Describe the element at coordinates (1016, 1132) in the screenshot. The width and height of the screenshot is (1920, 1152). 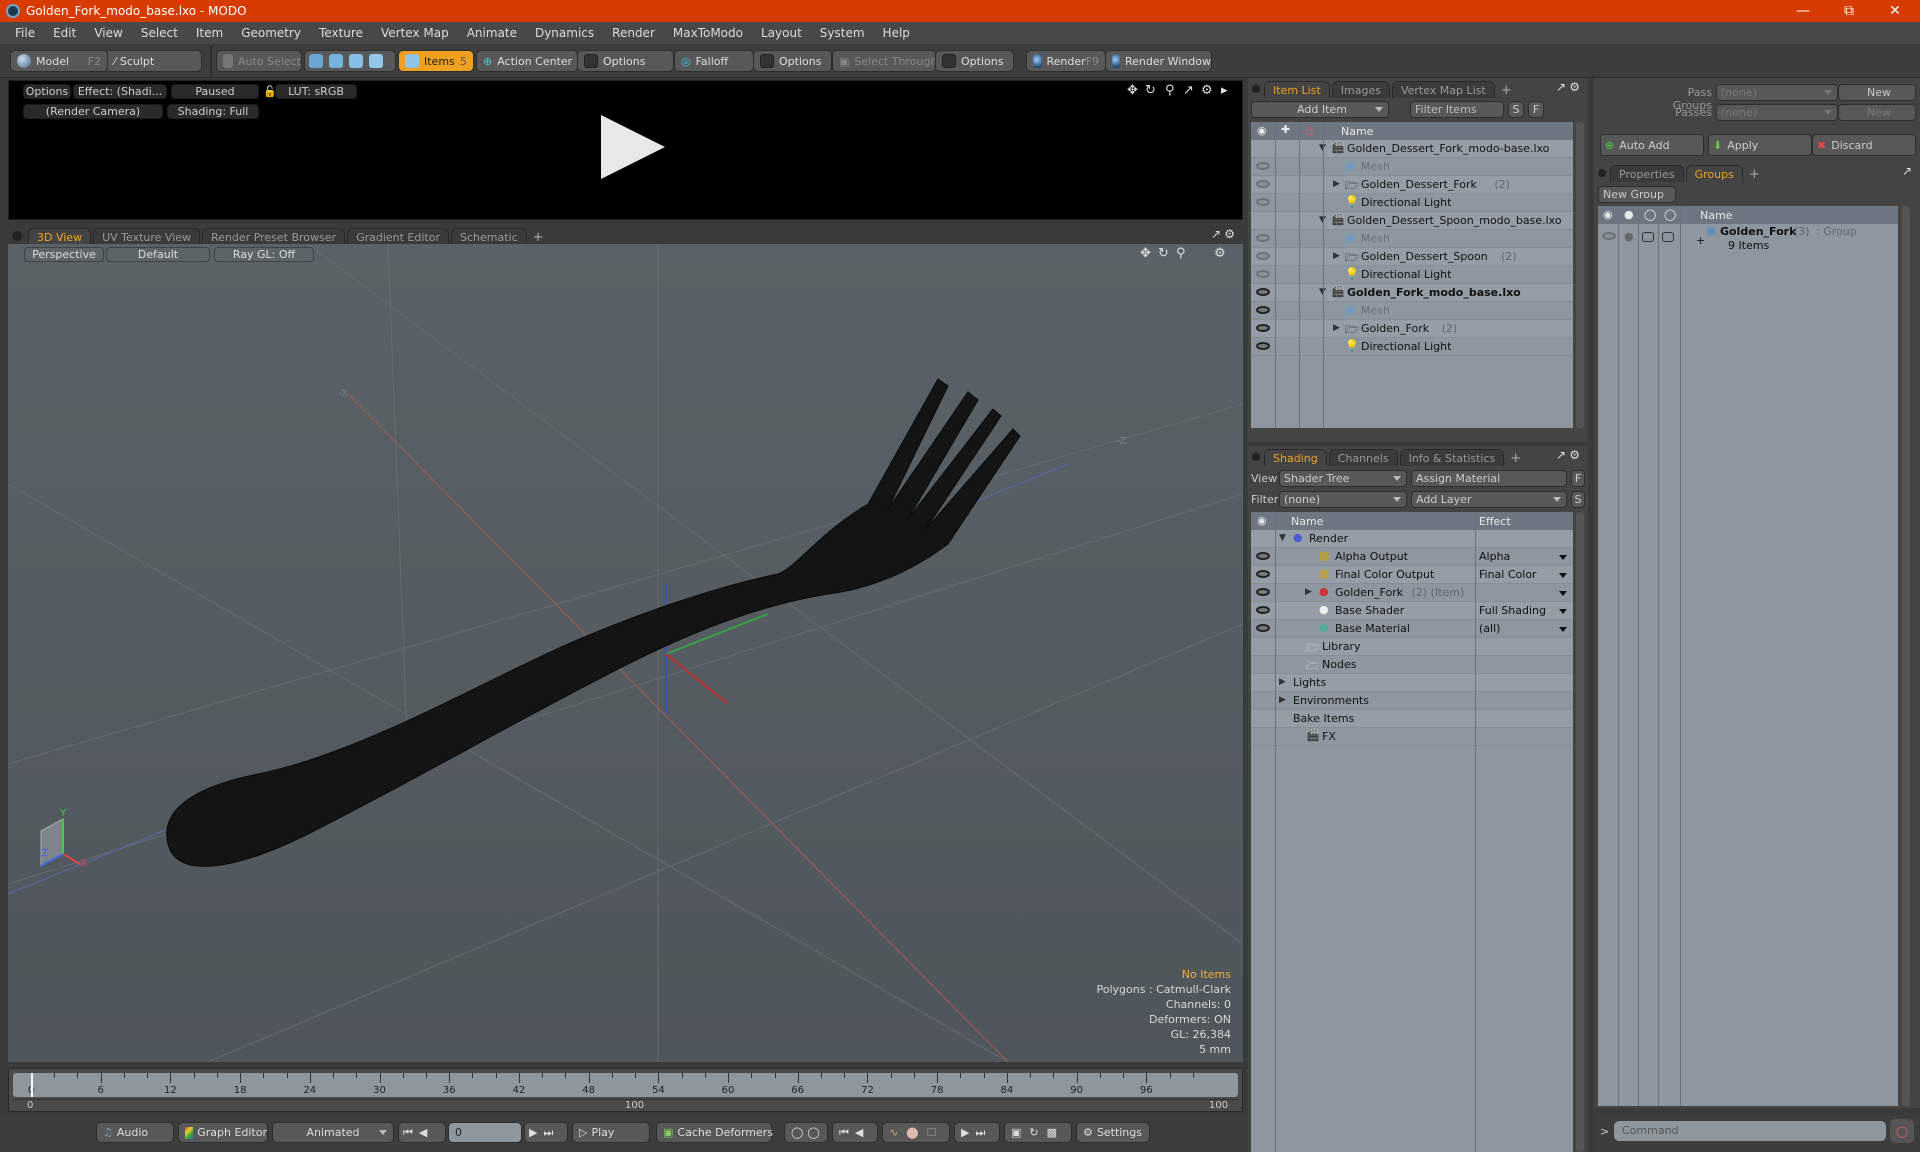
I see `key-cube-icon: ▣` at that location.